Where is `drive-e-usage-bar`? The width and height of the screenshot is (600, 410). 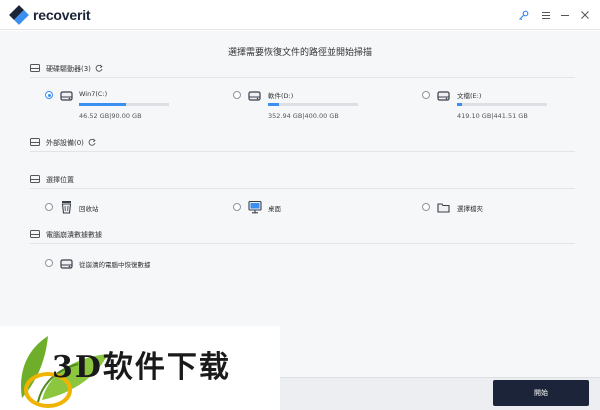
drive-e-usage-bar is located at coordinates (502, 104).